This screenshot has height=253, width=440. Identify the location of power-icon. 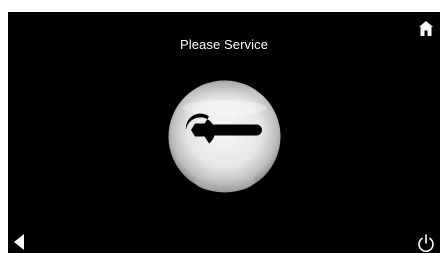
(426, 243).